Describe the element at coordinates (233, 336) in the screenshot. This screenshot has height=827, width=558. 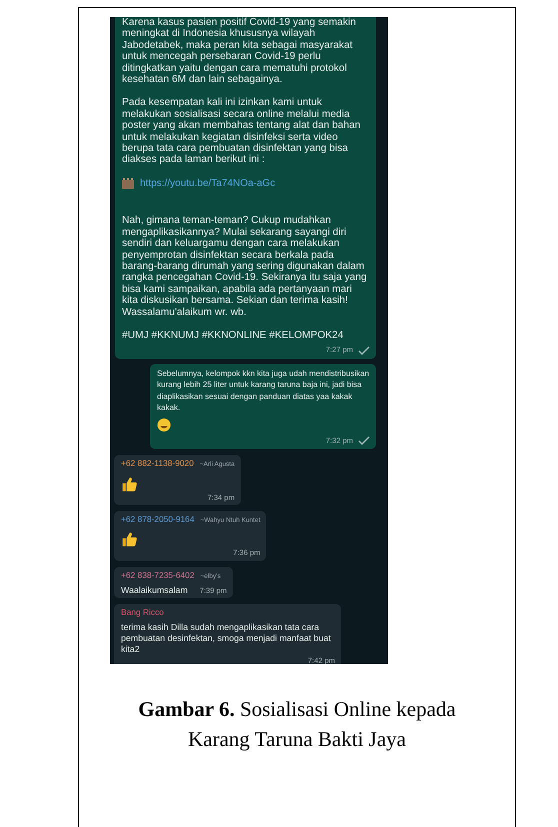
I see `message-text: #UMJ #KKNUMJ #KKNONLINE #KELOMPOK24` at that location.